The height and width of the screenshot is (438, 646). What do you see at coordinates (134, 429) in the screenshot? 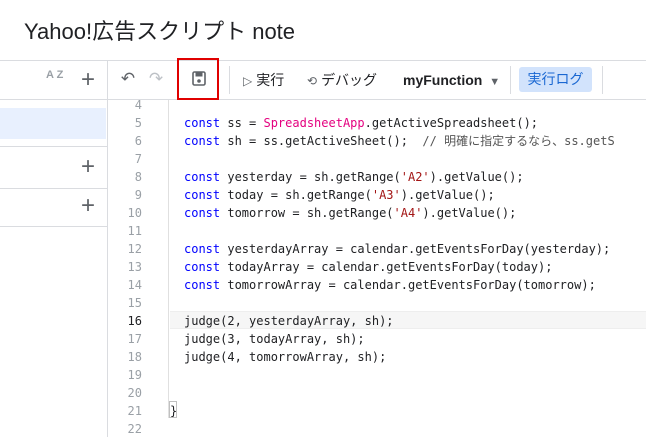
I see `line-number: 22` at bounding box center [134, 429].